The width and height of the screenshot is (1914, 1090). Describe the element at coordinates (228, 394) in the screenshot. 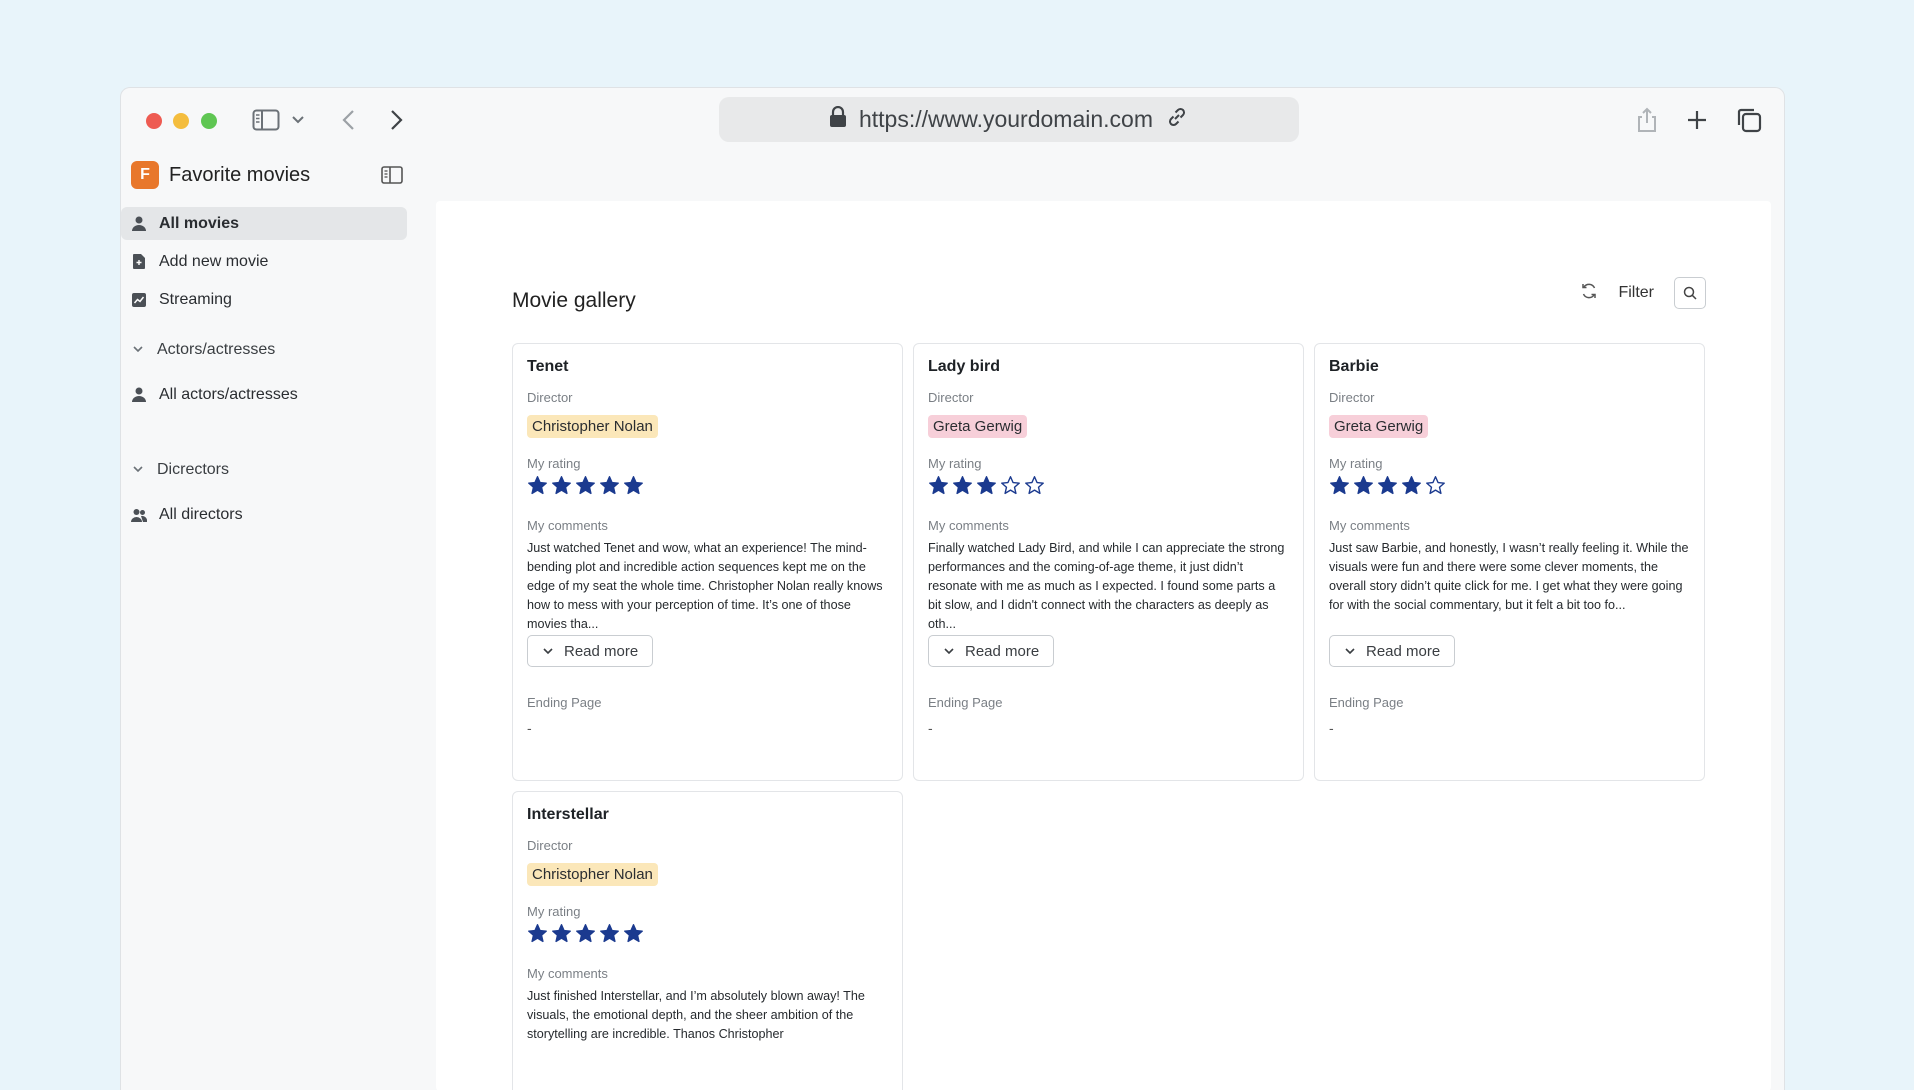

I see `sidebar-item-label: All actors/actresses` at that location.